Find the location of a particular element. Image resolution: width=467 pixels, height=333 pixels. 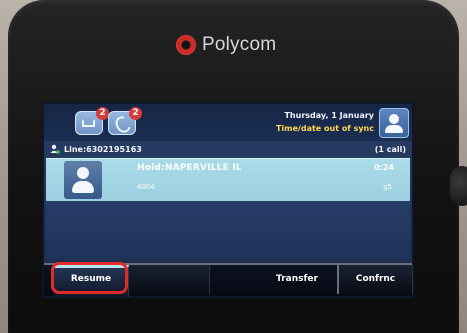

user-icon is located at coordinates (394, 123).